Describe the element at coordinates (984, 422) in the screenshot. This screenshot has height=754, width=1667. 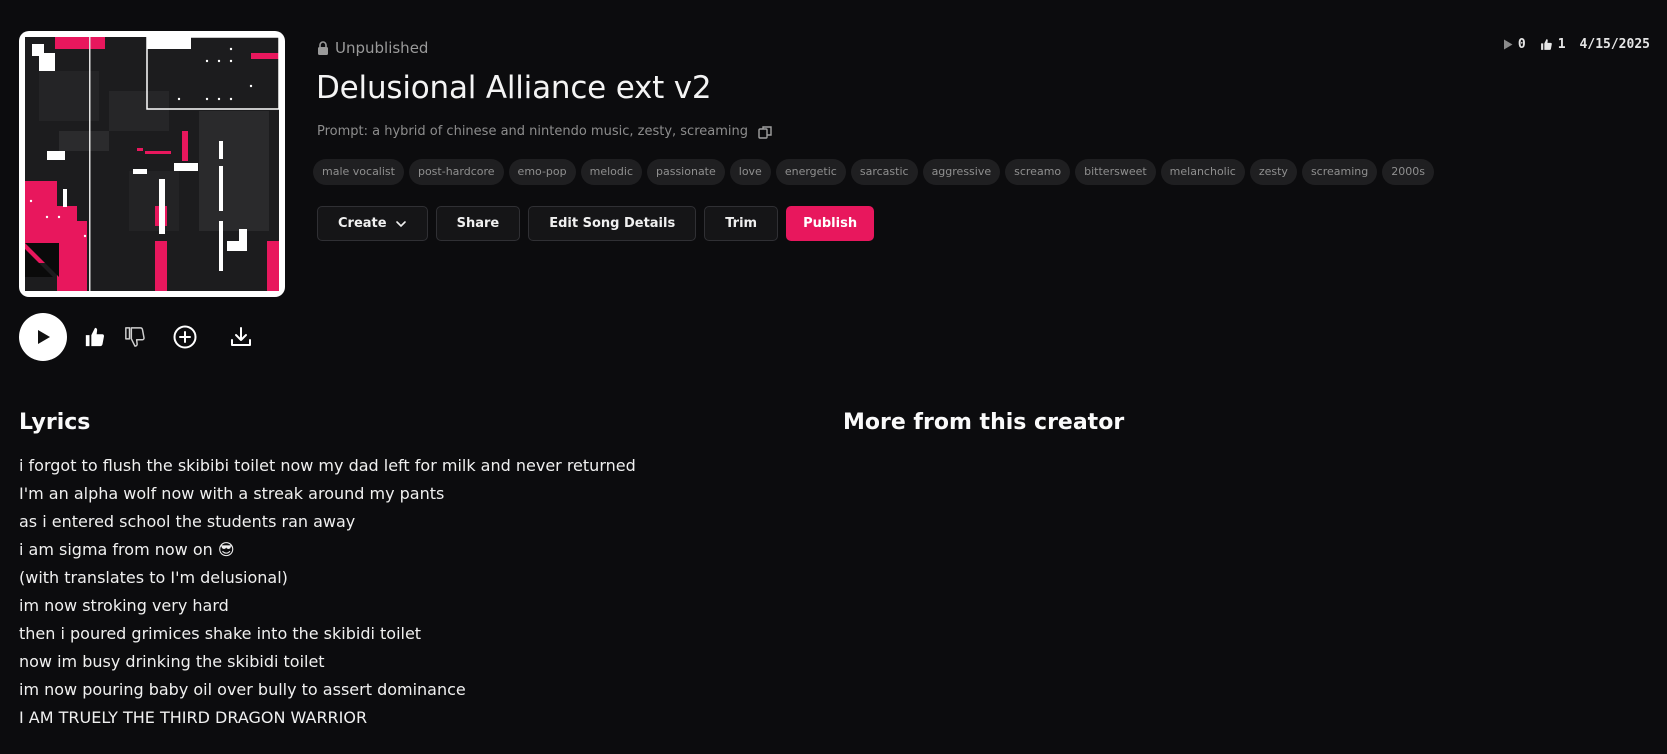
I see `more-from-creator-heading: More from this creator` at that location.